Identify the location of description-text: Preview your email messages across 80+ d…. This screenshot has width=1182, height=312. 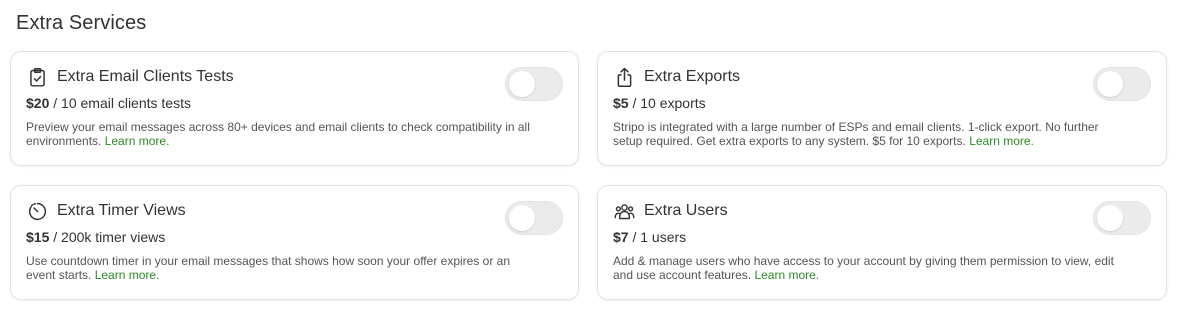
(278, 134).